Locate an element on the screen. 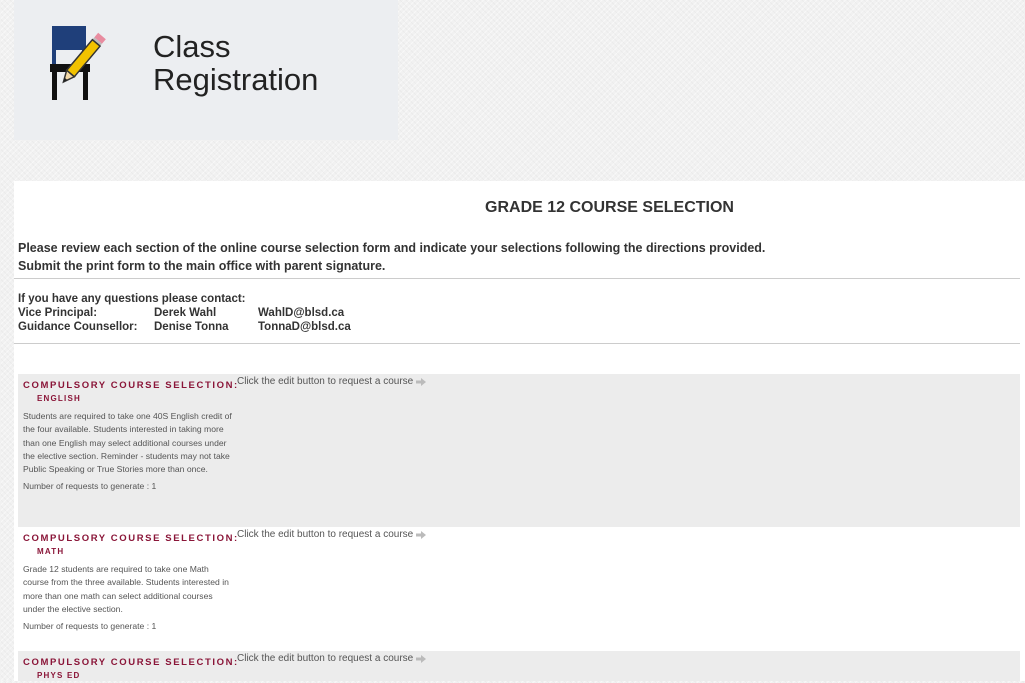 Image resolution: width=1025 pixels, height=683 pixels. logo-title-line1: Class is located at coordinates (192, 46).